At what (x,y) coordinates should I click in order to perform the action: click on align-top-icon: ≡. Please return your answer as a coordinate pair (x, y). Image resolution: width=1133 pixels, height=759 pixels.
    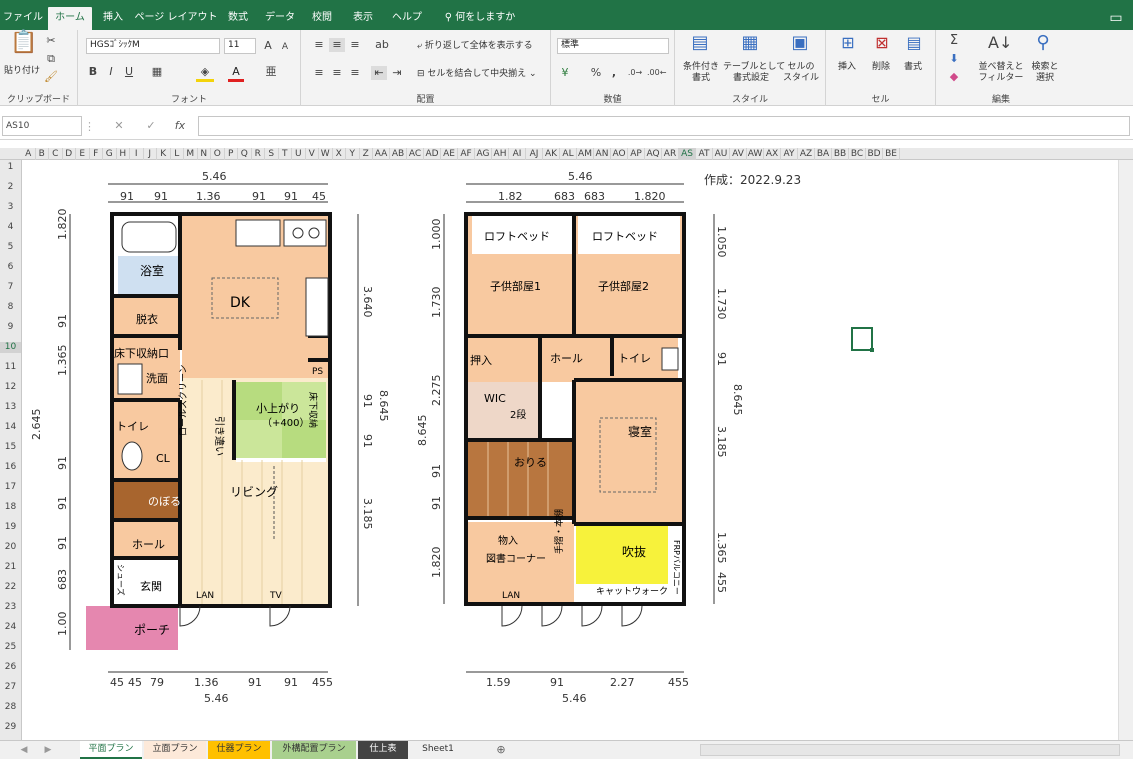
    Looking at the image, I should click on (319, 45).